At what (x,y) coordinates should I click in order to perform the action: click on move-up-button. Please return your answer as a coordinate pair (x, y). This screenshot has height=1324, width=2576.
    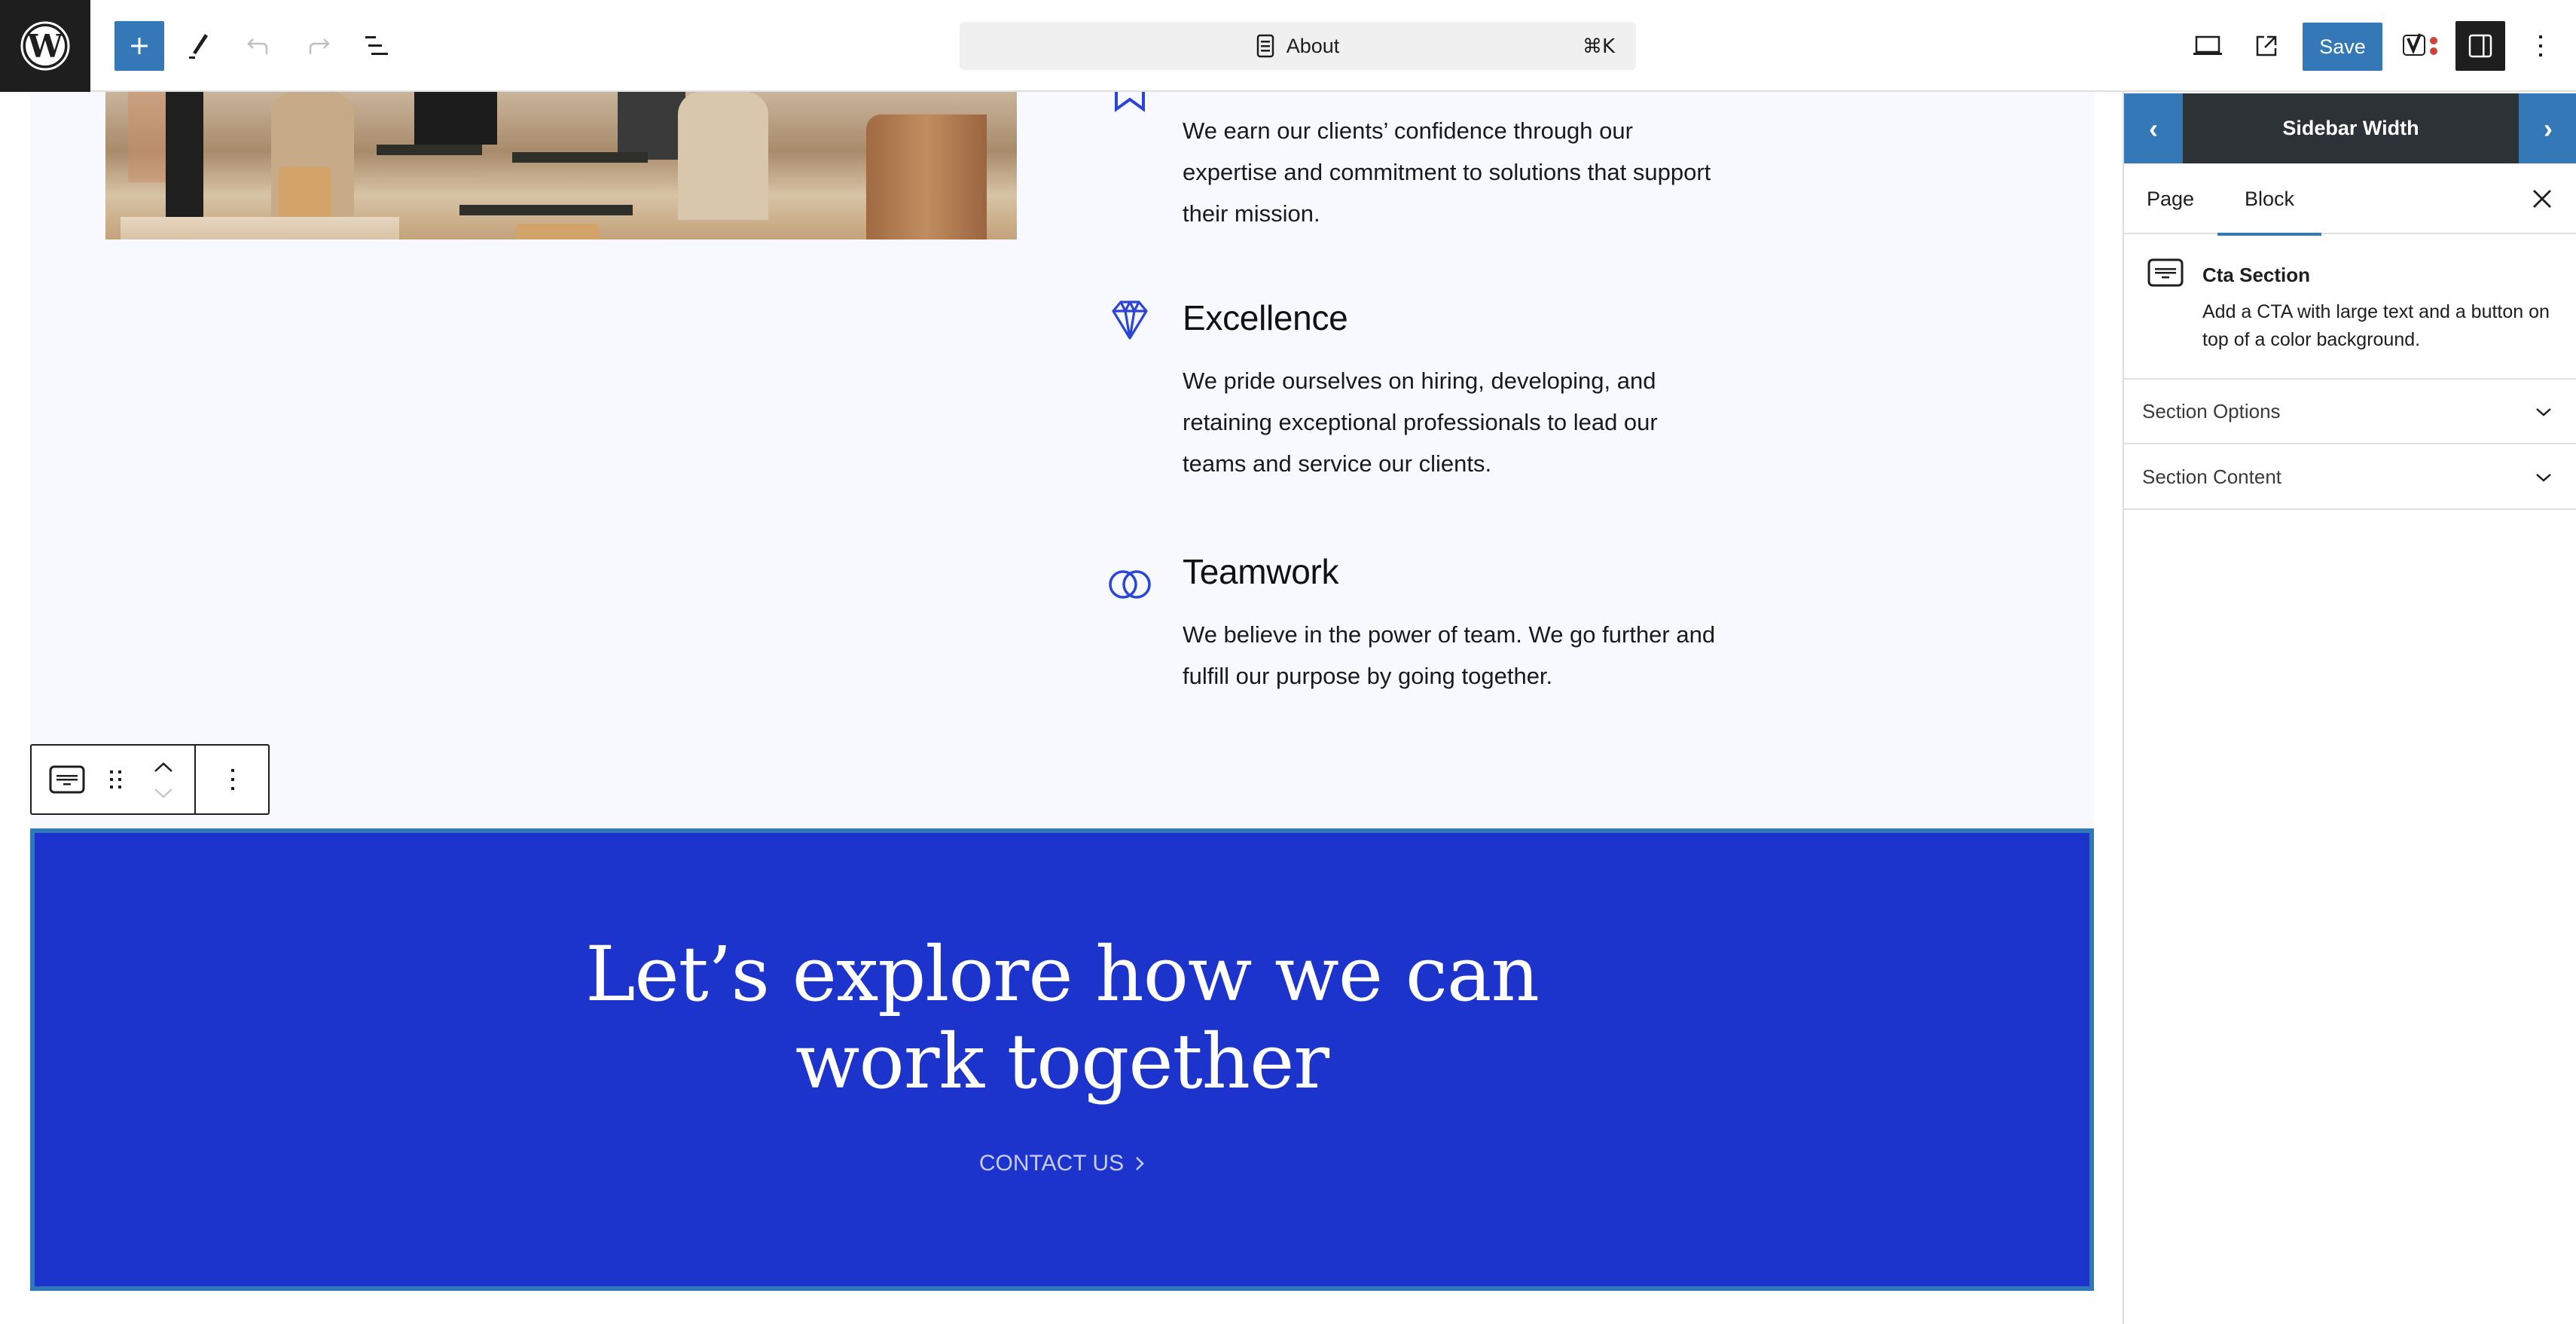
    Looking at the image, I should click on (164, 767).